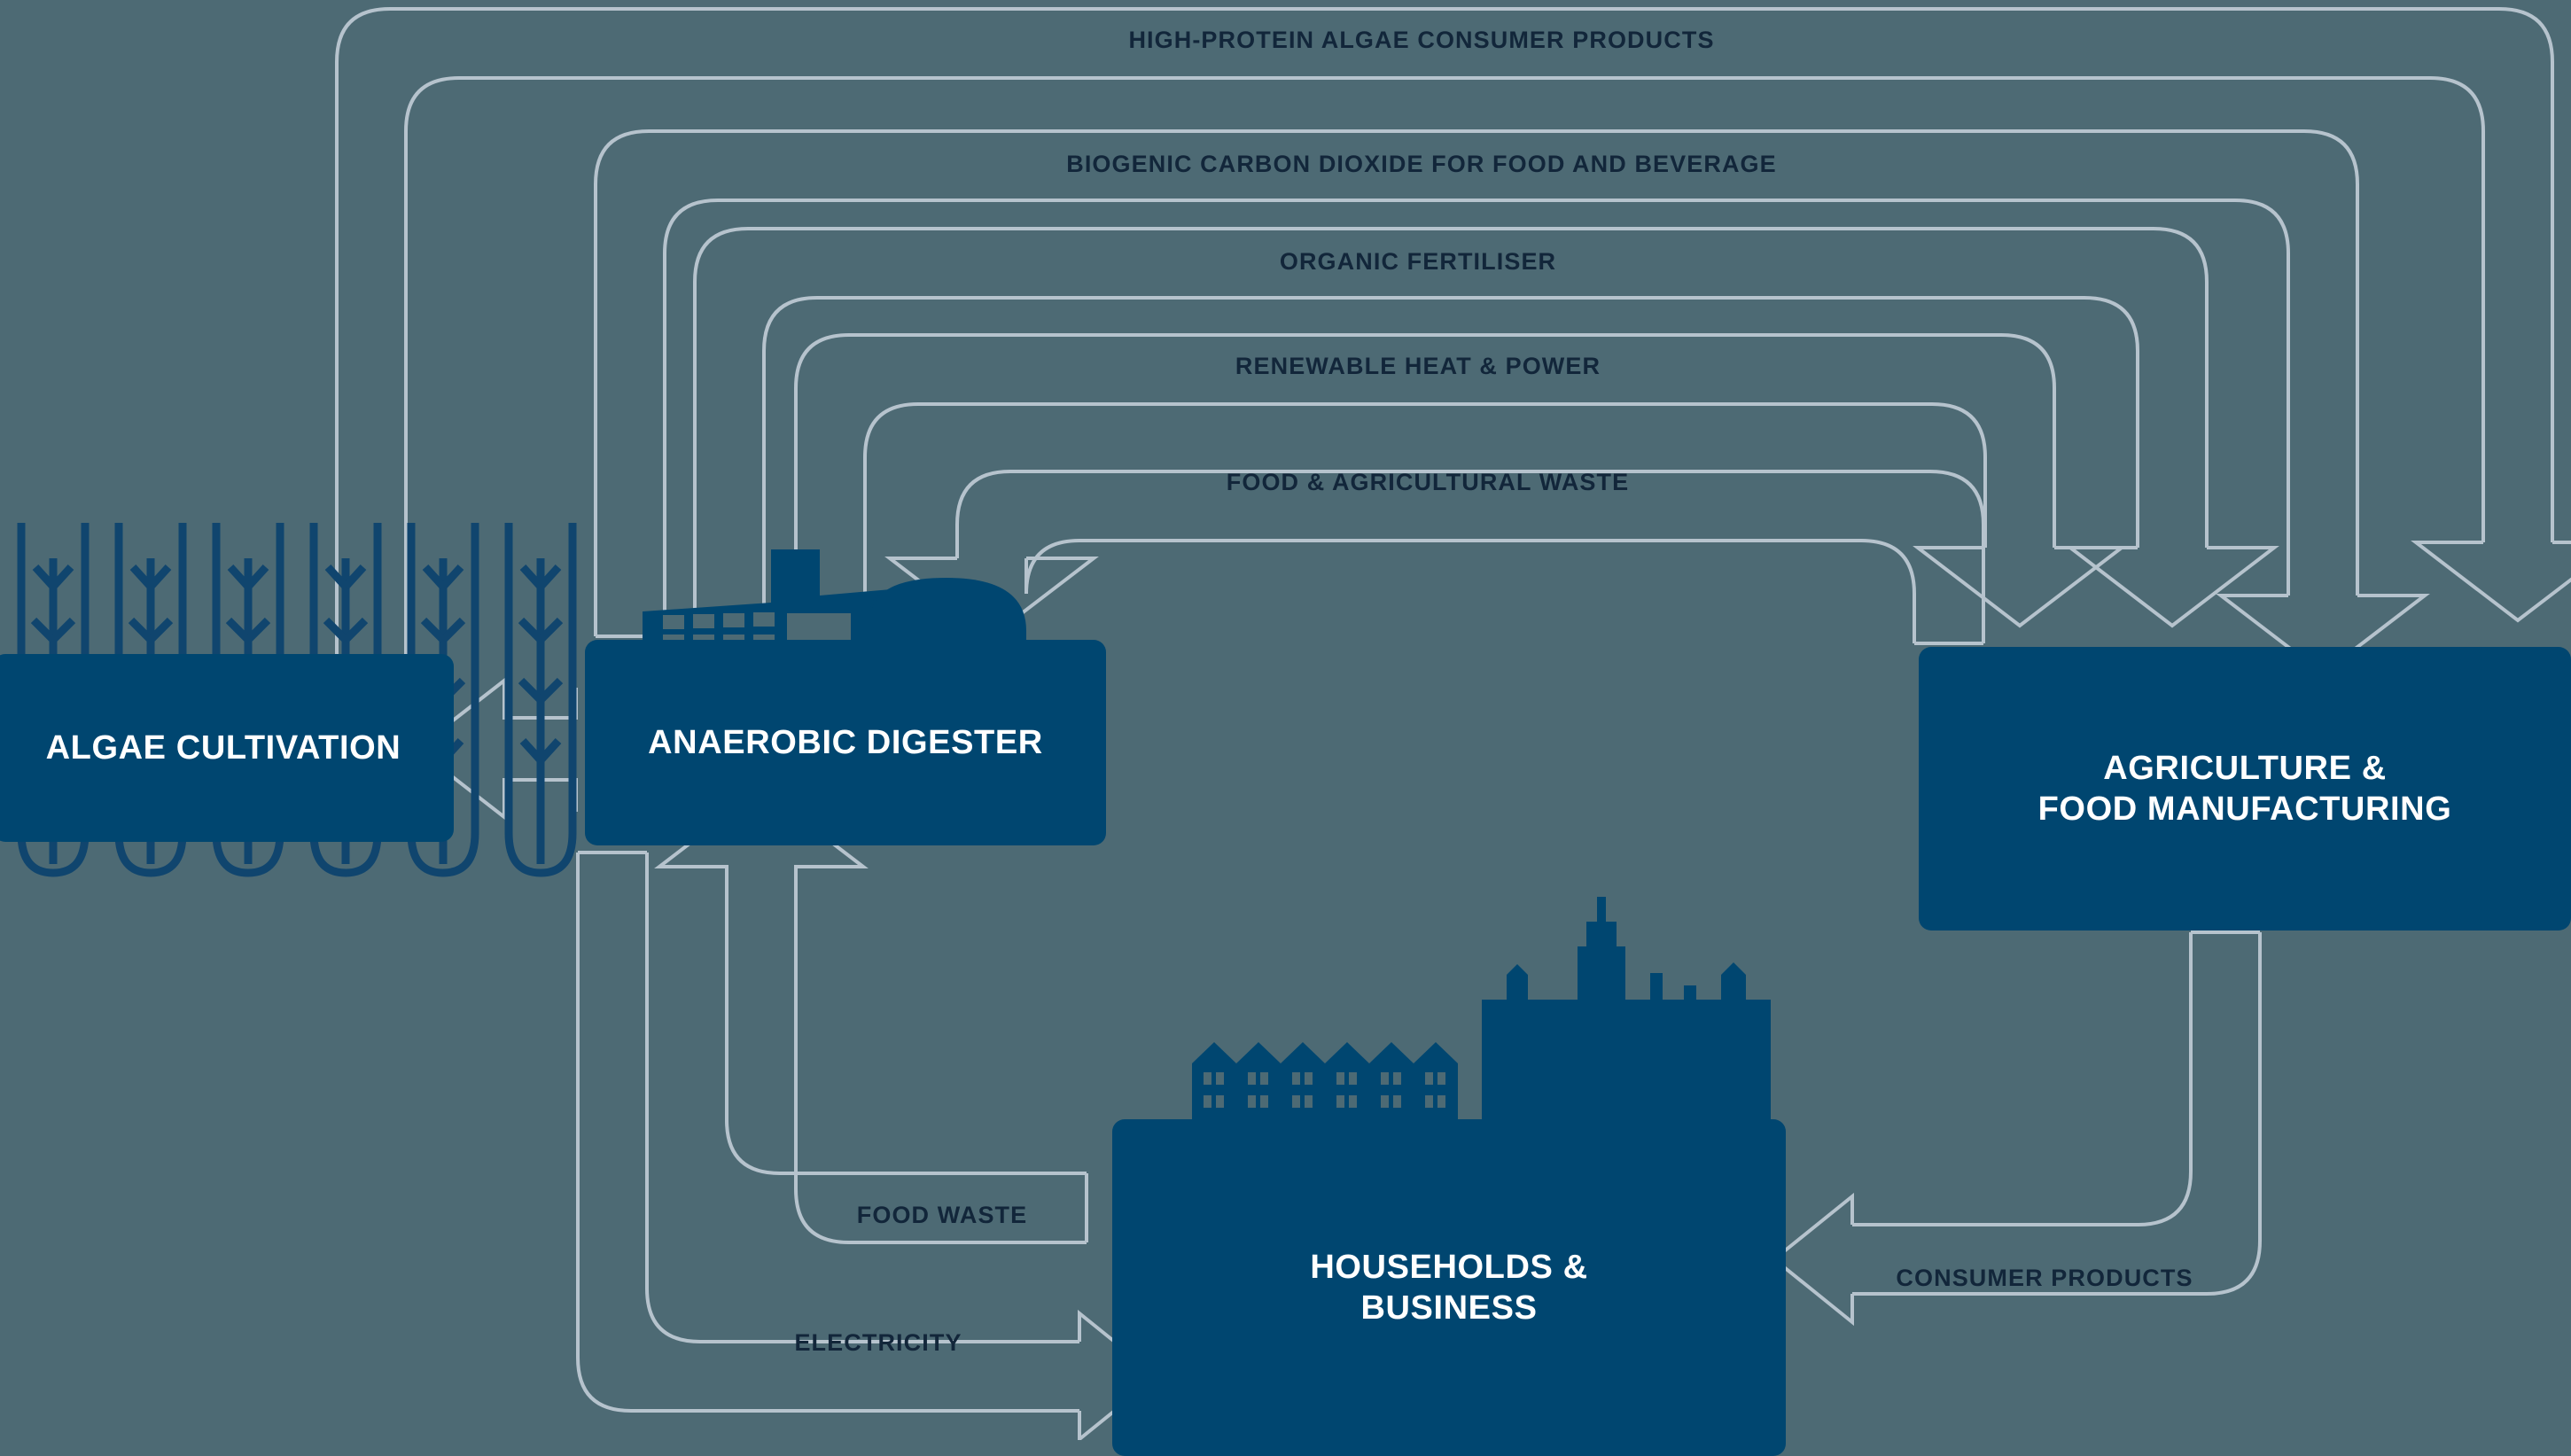  What do you see at coordinates (878, 1342) in the screenshot?
I see `flow-label-electricity: ELECTRICITY` at bounding box center [878, 1342].